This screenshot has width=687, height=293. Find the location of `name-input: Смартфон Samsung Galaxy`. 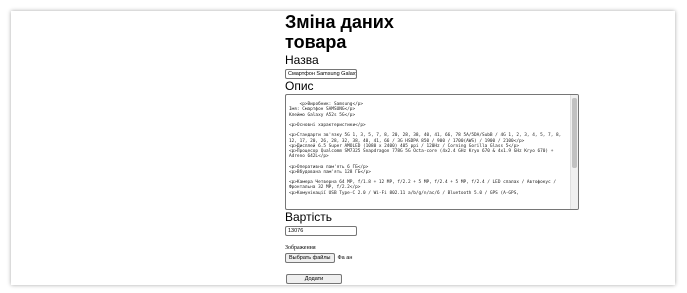

name-input: Смартфон Samsung Galaxy is located at coordinates (321, 74).